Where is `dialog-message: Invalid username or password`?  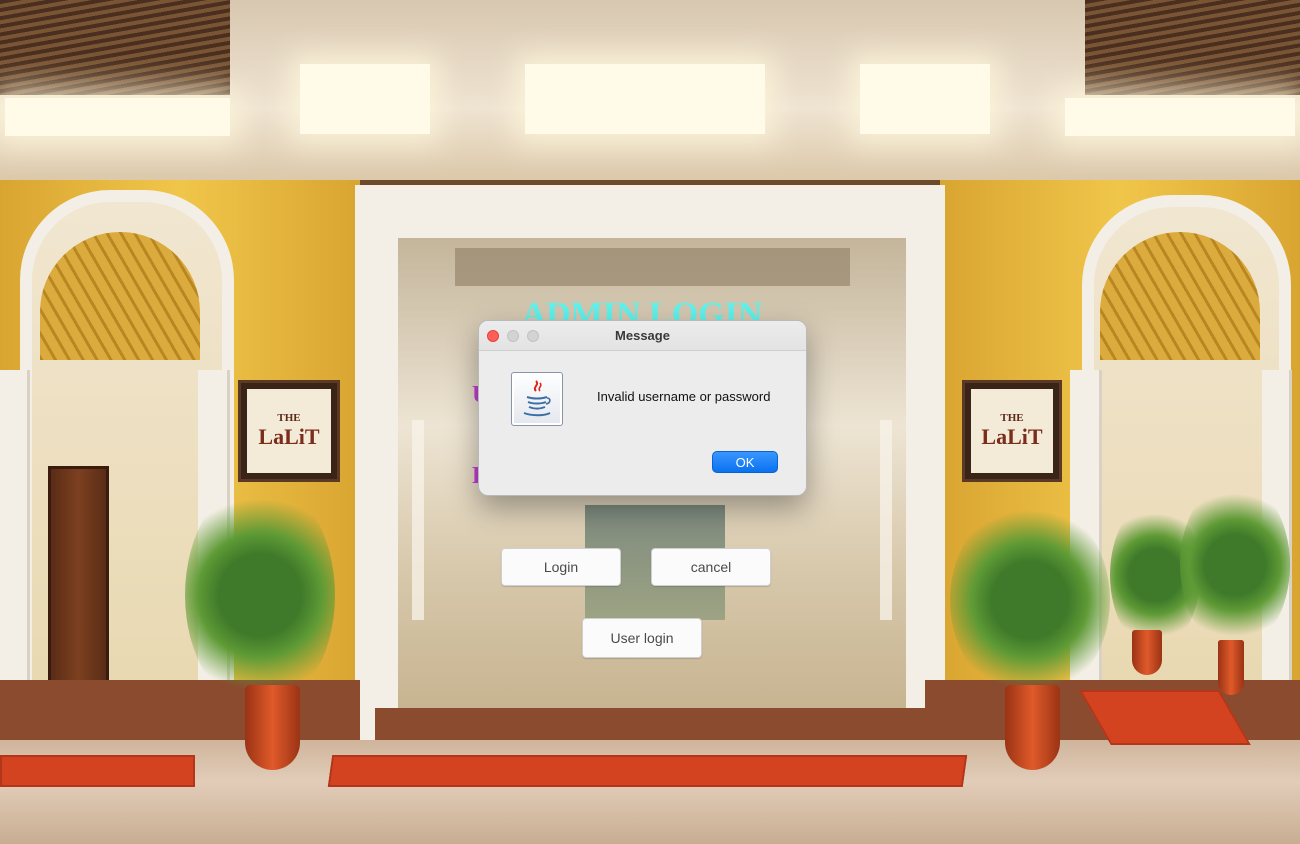
dialog-message: Invalid username or password is located at coordinates (684, 396).